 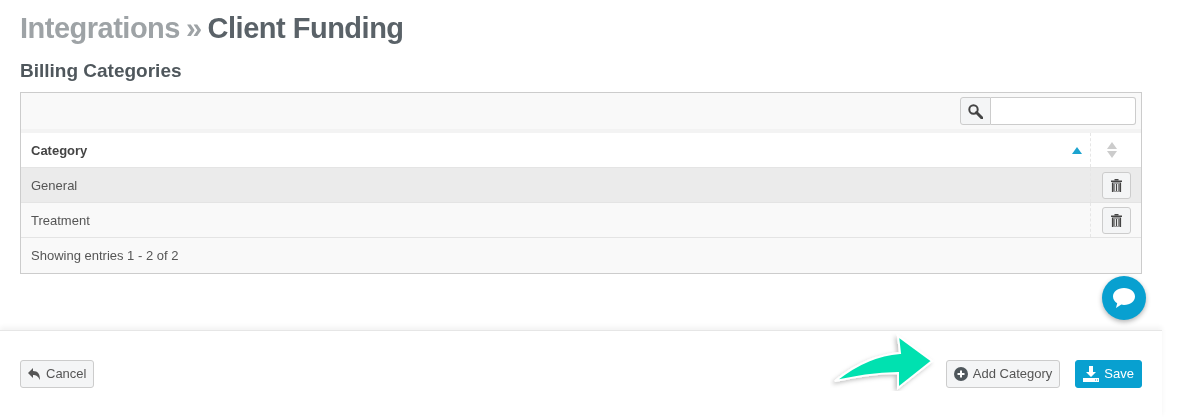 I want to click on add-button: Add Category, so click(x=1003, y=373).